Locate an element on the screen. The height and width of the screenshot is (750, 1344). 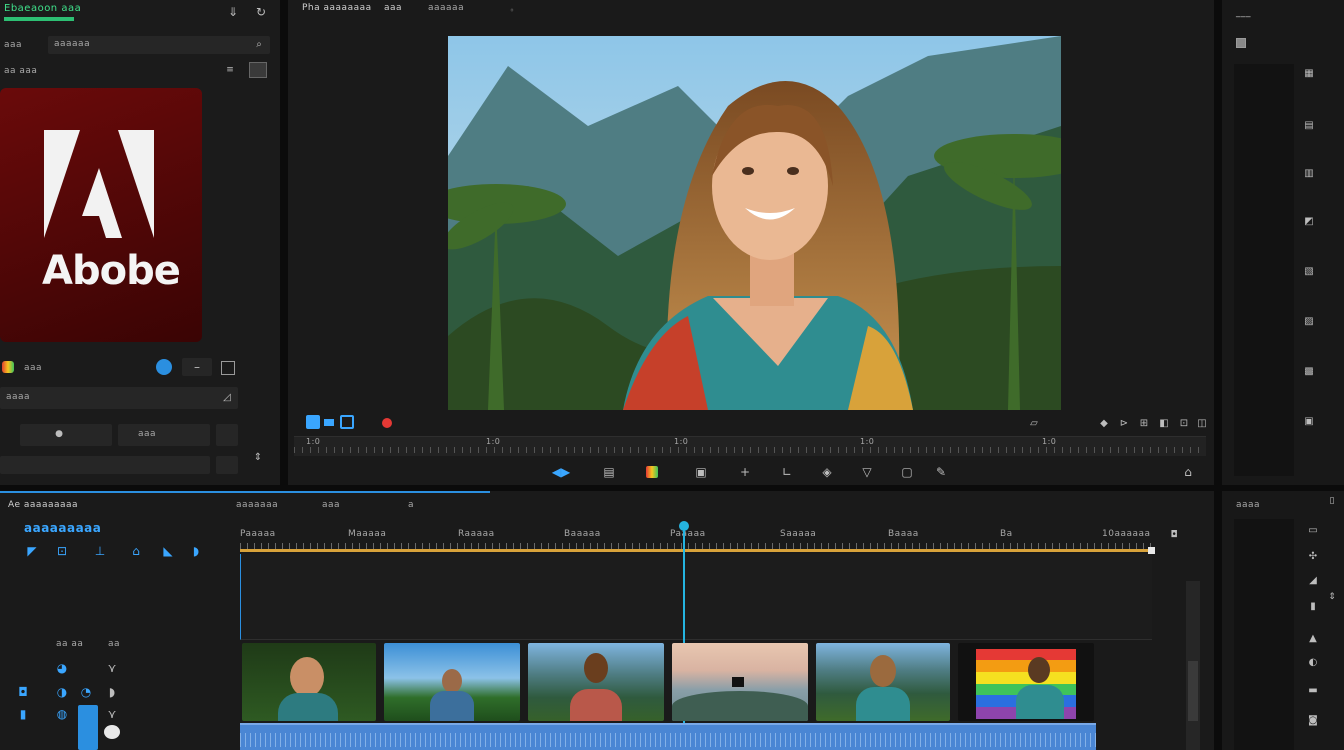
refresh-icon: ↻ is located at coordinates (261, 12).